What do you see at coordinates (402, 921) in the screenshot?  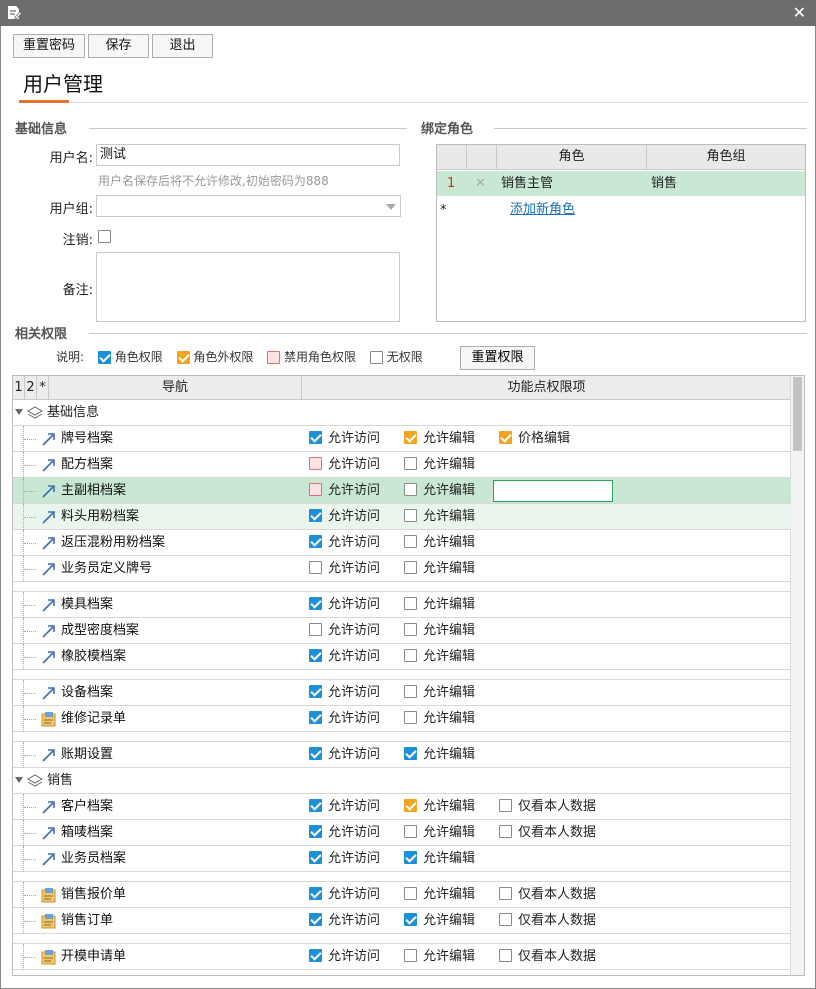 I see `permission-row: 销售订单 允许访问 允许编辑 仅看本人数据` at bounding box center [402, 921].